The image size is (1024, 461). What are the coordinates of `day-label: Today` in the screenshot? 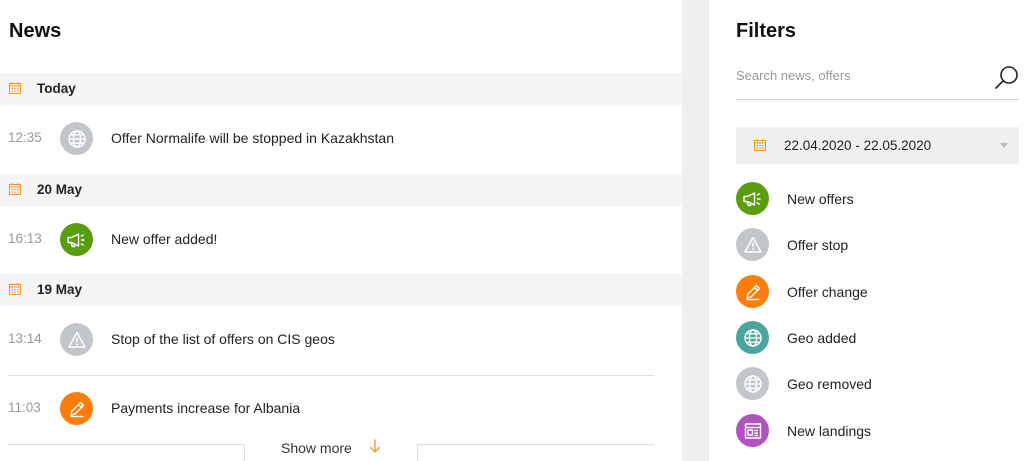 It's located at (56, 88).